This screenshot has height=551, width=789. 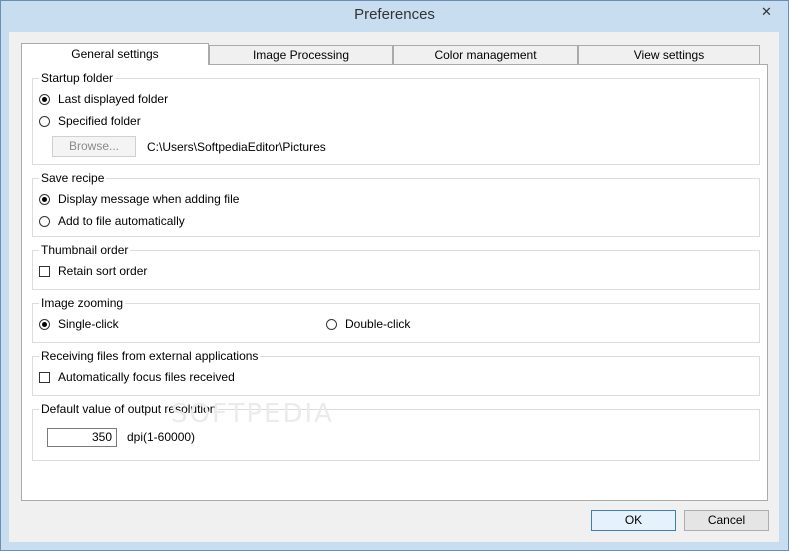 I want to click on display-message-label: Display message when adding file, so click(x=149, y=199).